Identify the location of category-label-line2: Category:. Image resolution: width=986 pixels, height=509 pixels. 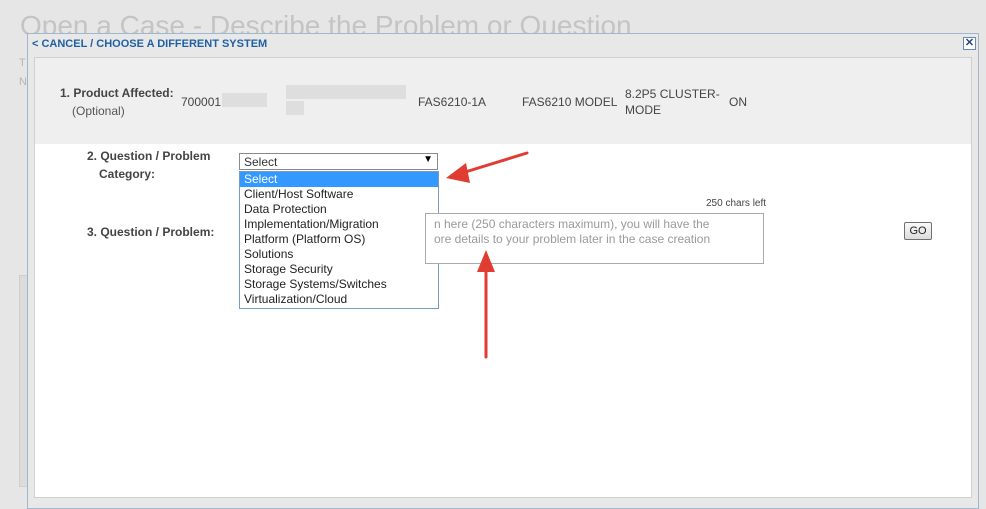
(127, 174).